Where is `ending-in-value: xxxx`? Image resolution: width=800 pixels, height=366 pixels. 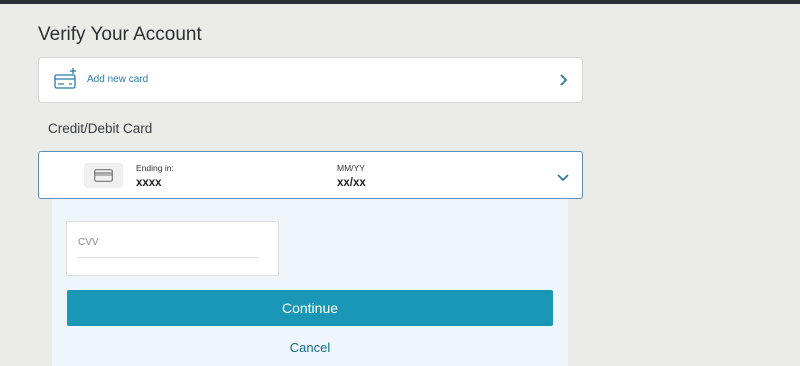 ending-in-value: xxxx is located at coordinates (149, 183).